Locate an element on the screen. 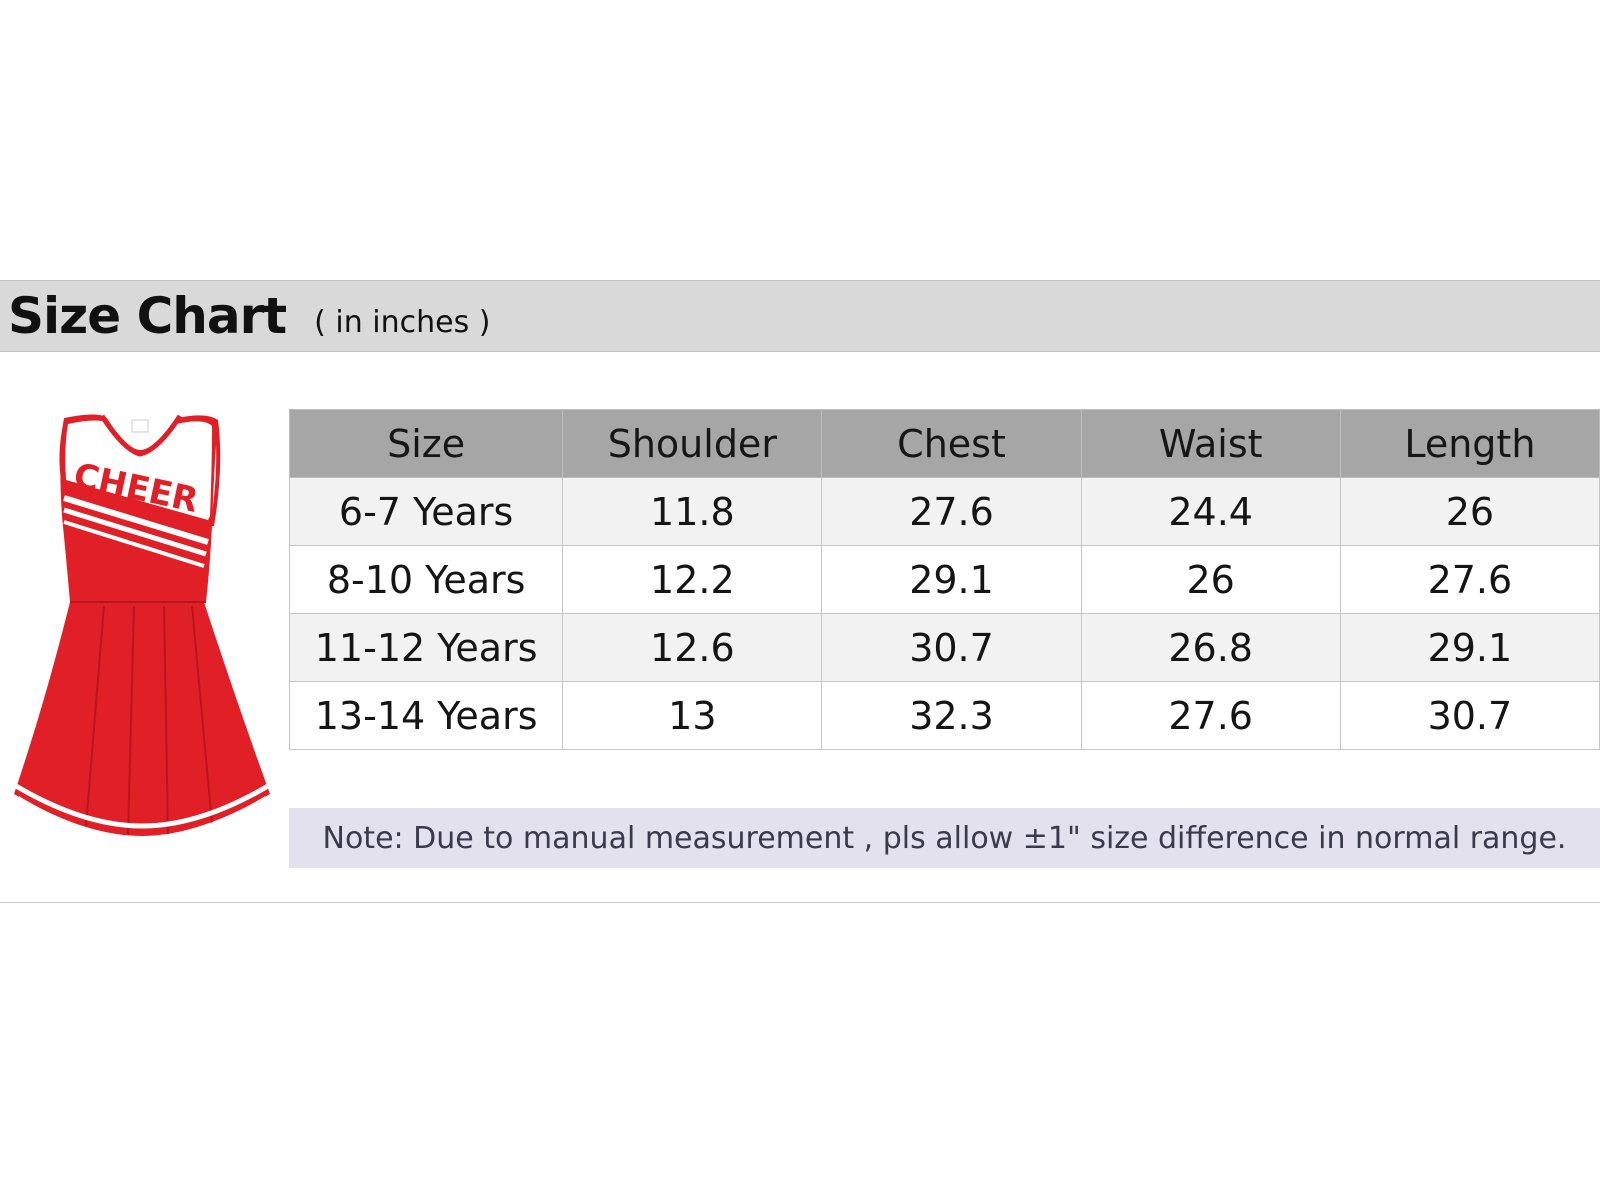 The image size is (1600, 1200). cell-size: 11-12 Years is located at coordinates (426, 647).